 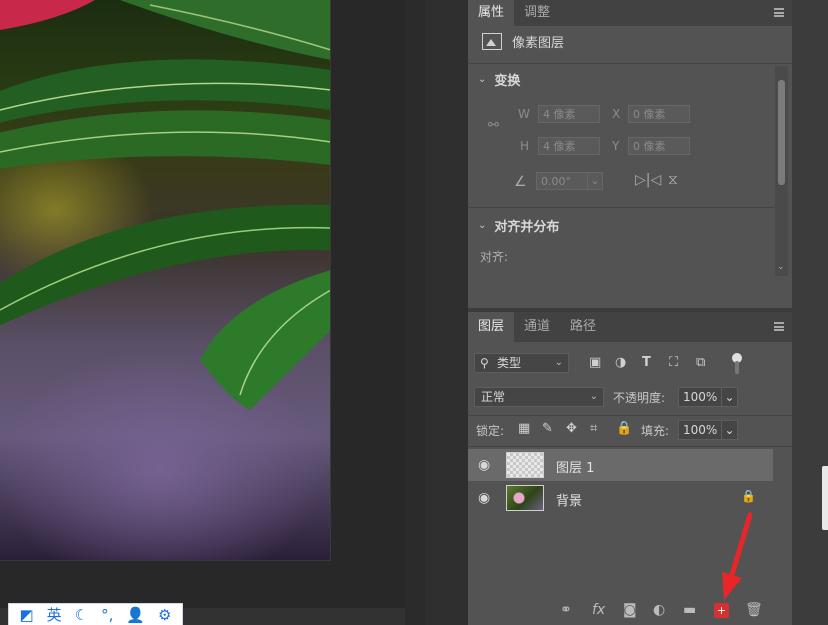 What do you see at coordinates (754, 610) in the screenshot?
I see `trash-icon: 🗑` at bounding box center [754, 610].